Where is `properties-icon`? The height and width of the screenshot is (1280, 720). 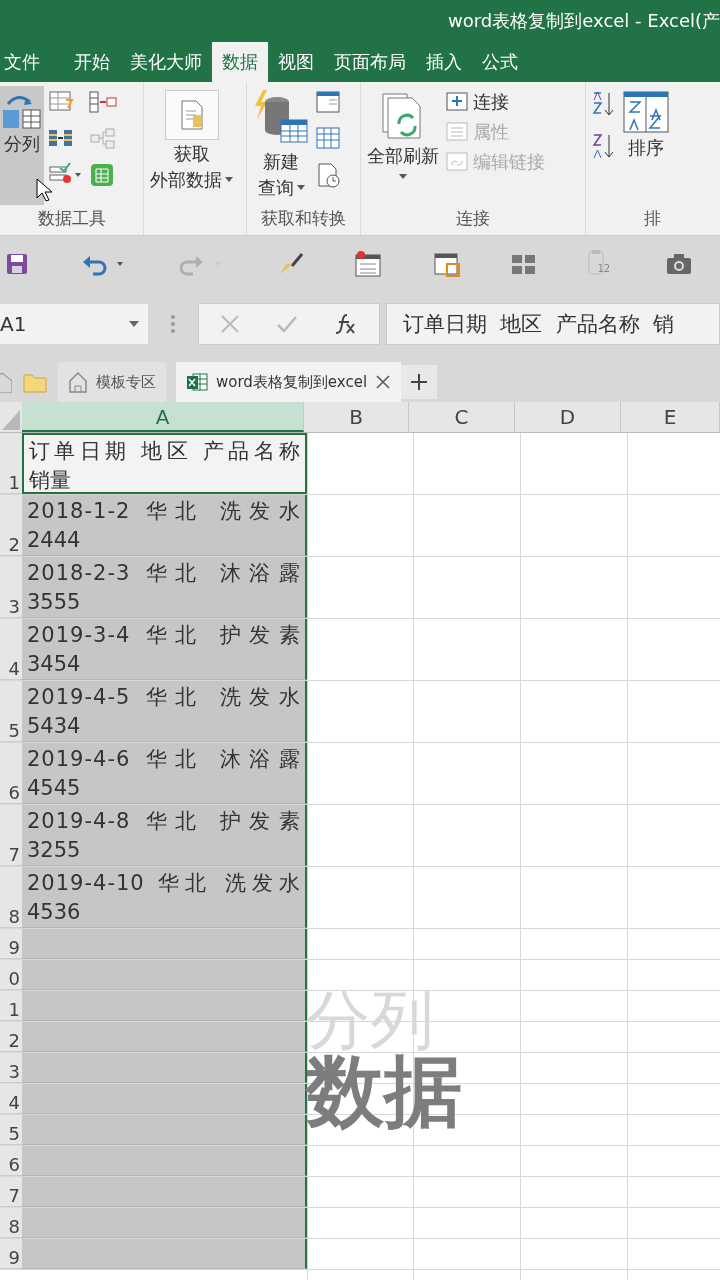 properties-icon is located at coordinates (457, 132).